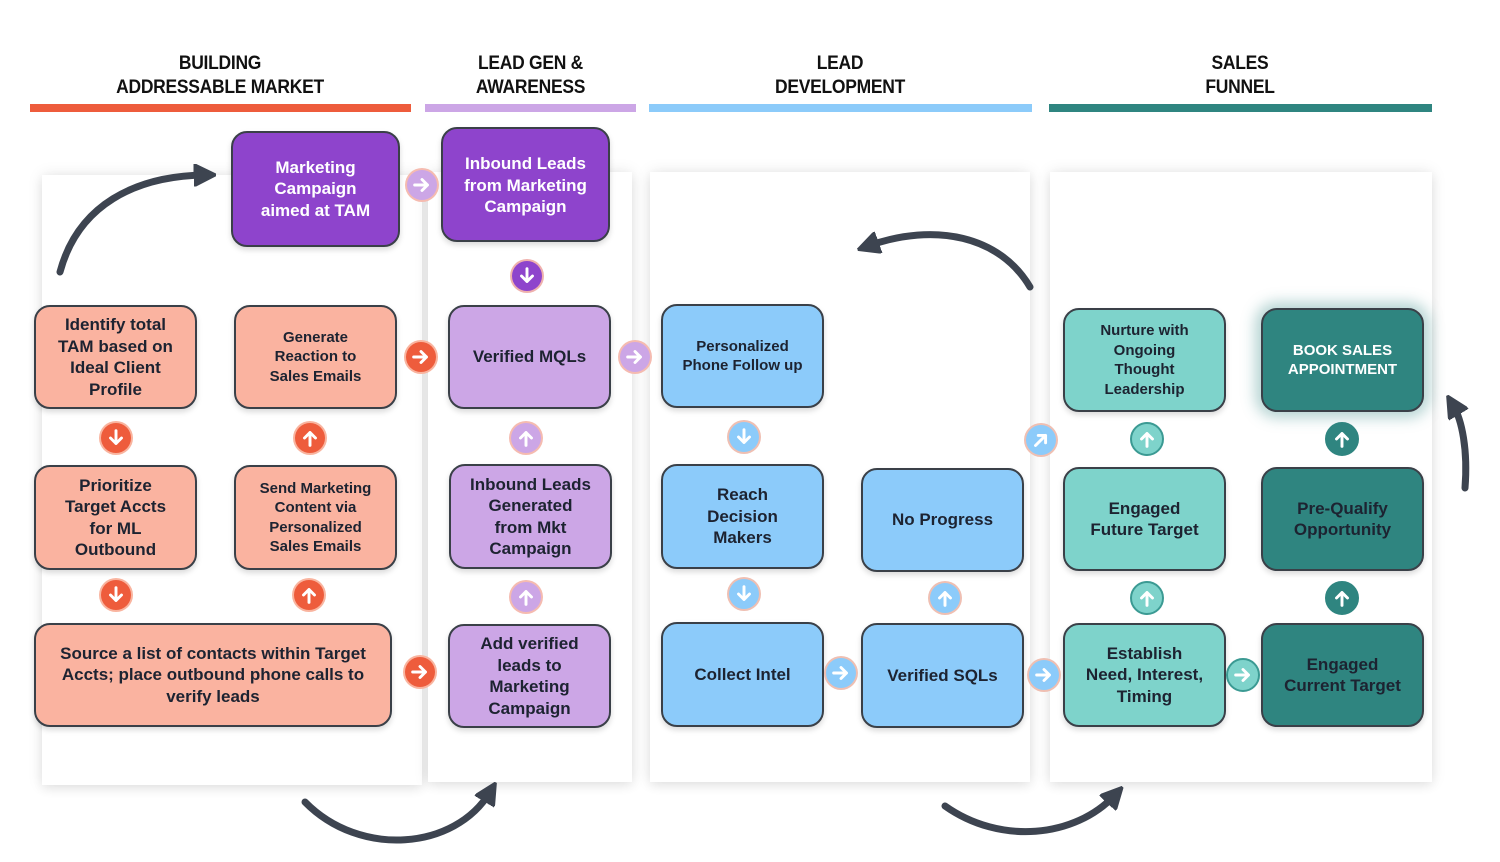  Describe the element at coordinates (115, 389) in the screenshot. I see `box-text: Profile` at that location.